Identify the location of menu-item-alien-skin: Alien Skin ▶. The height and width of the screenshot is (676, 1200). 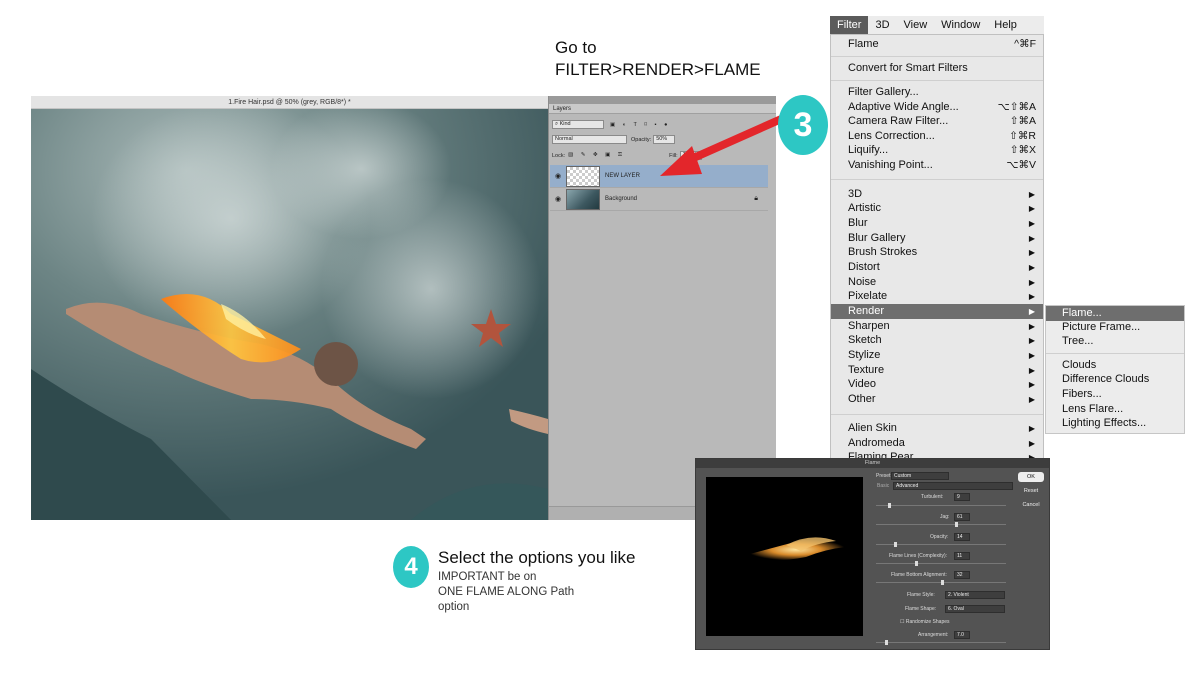
(937, 428).